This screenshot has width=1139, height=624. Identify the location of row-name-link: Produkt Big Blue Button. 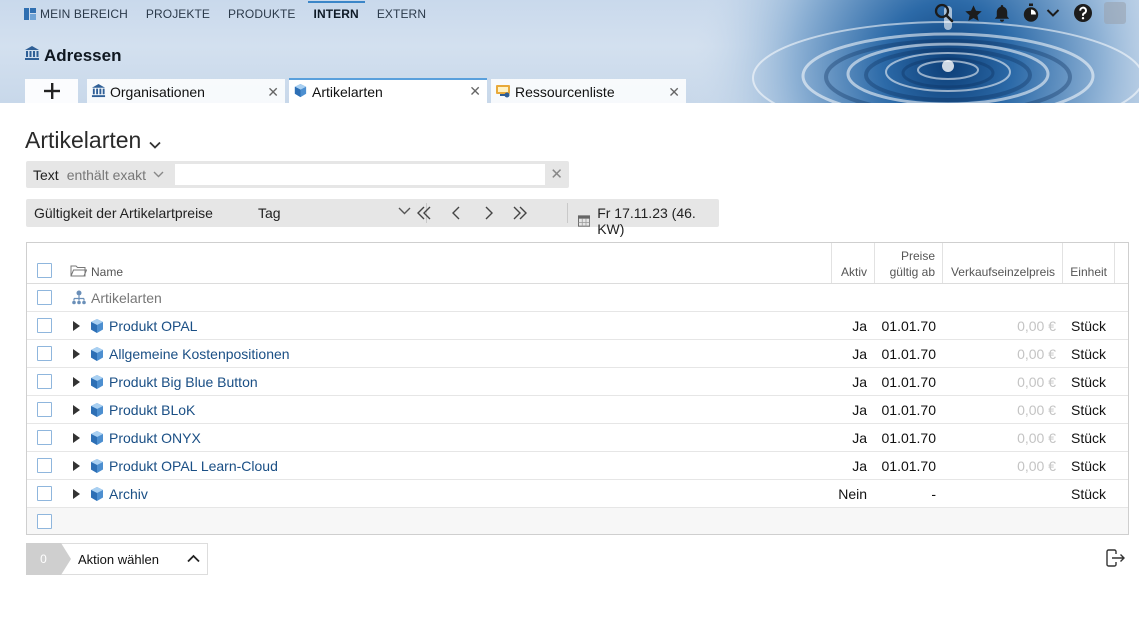
(183, 382).